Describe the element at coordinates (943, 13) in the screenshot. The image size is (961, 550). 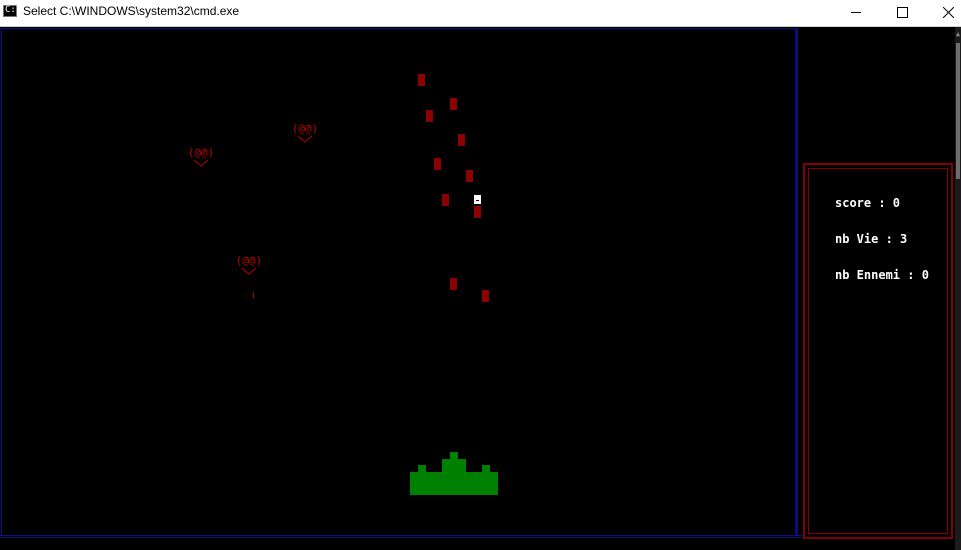
I see `close-icon` at that location.